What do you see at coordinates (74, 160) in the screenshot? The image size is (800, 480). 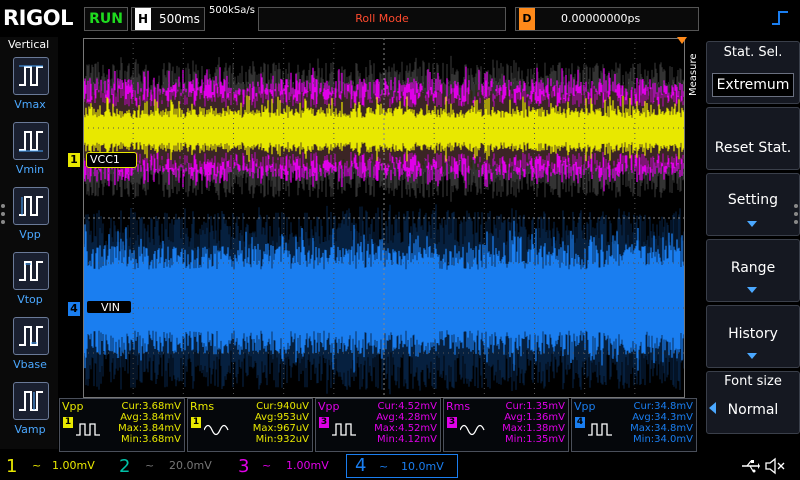 I see `ch1-marker: 1` at bounding box center [74, 160].